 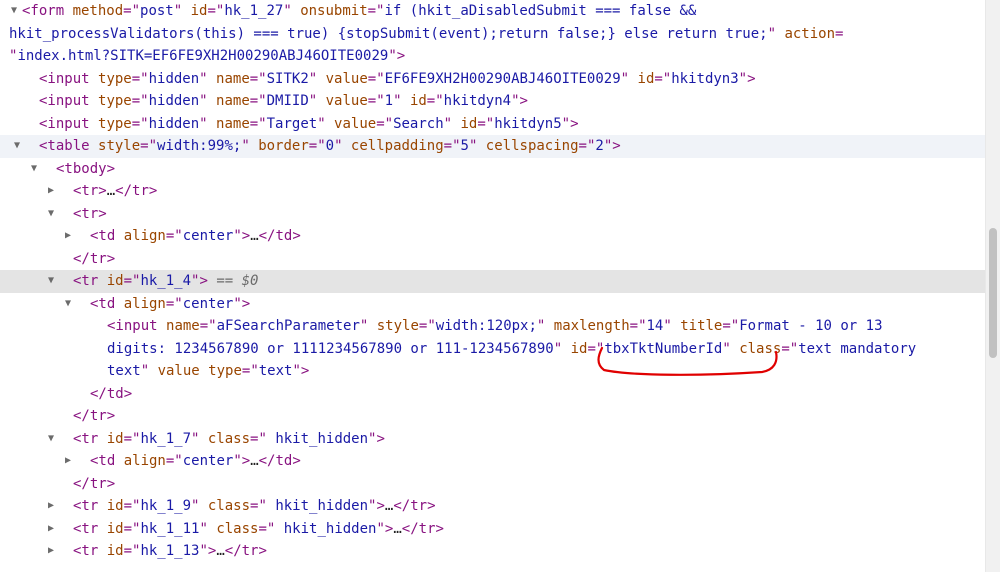 What do you see at coordinates (493, 191) in the screenshot?
I see `dom-node: ▶ <tr>…</tr>` at bounding box center [493, 191].